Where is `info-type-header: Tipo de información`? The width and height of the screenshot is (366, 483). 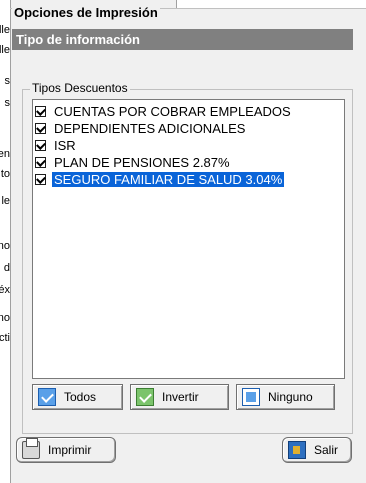
info-type-header: Tipo de información is located at coordinates (182, 39).